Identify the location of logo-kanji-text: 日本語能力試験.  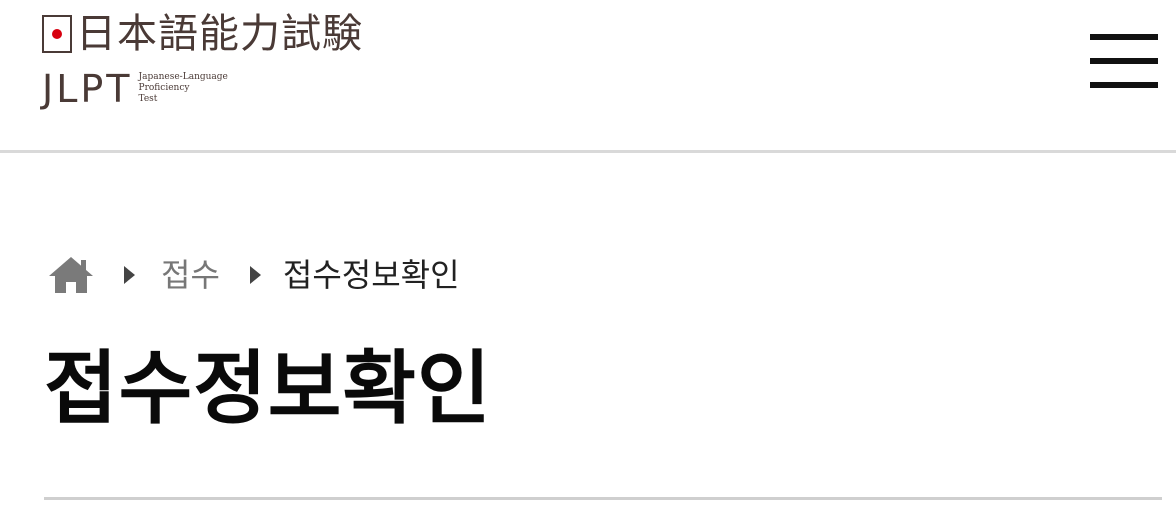
(219, 34).